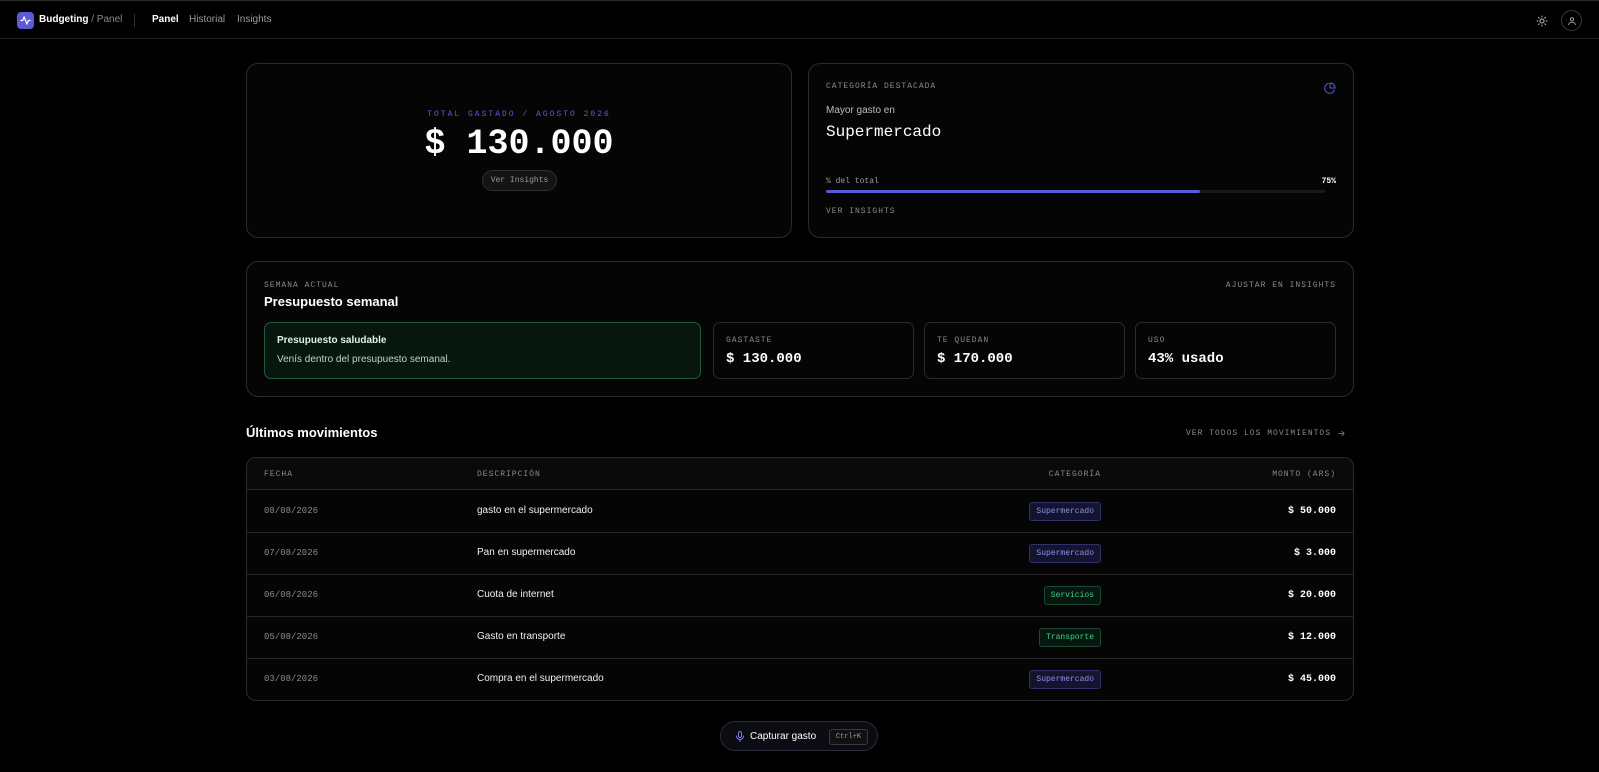 This screenshot has width=1599, height=772. What do you see at coordinates (1259, 433) in the screenshot?
I see `view-all-movements-label: VER TODOS LOS MOVIMIENTOS` at bounding box center [1259, 433].